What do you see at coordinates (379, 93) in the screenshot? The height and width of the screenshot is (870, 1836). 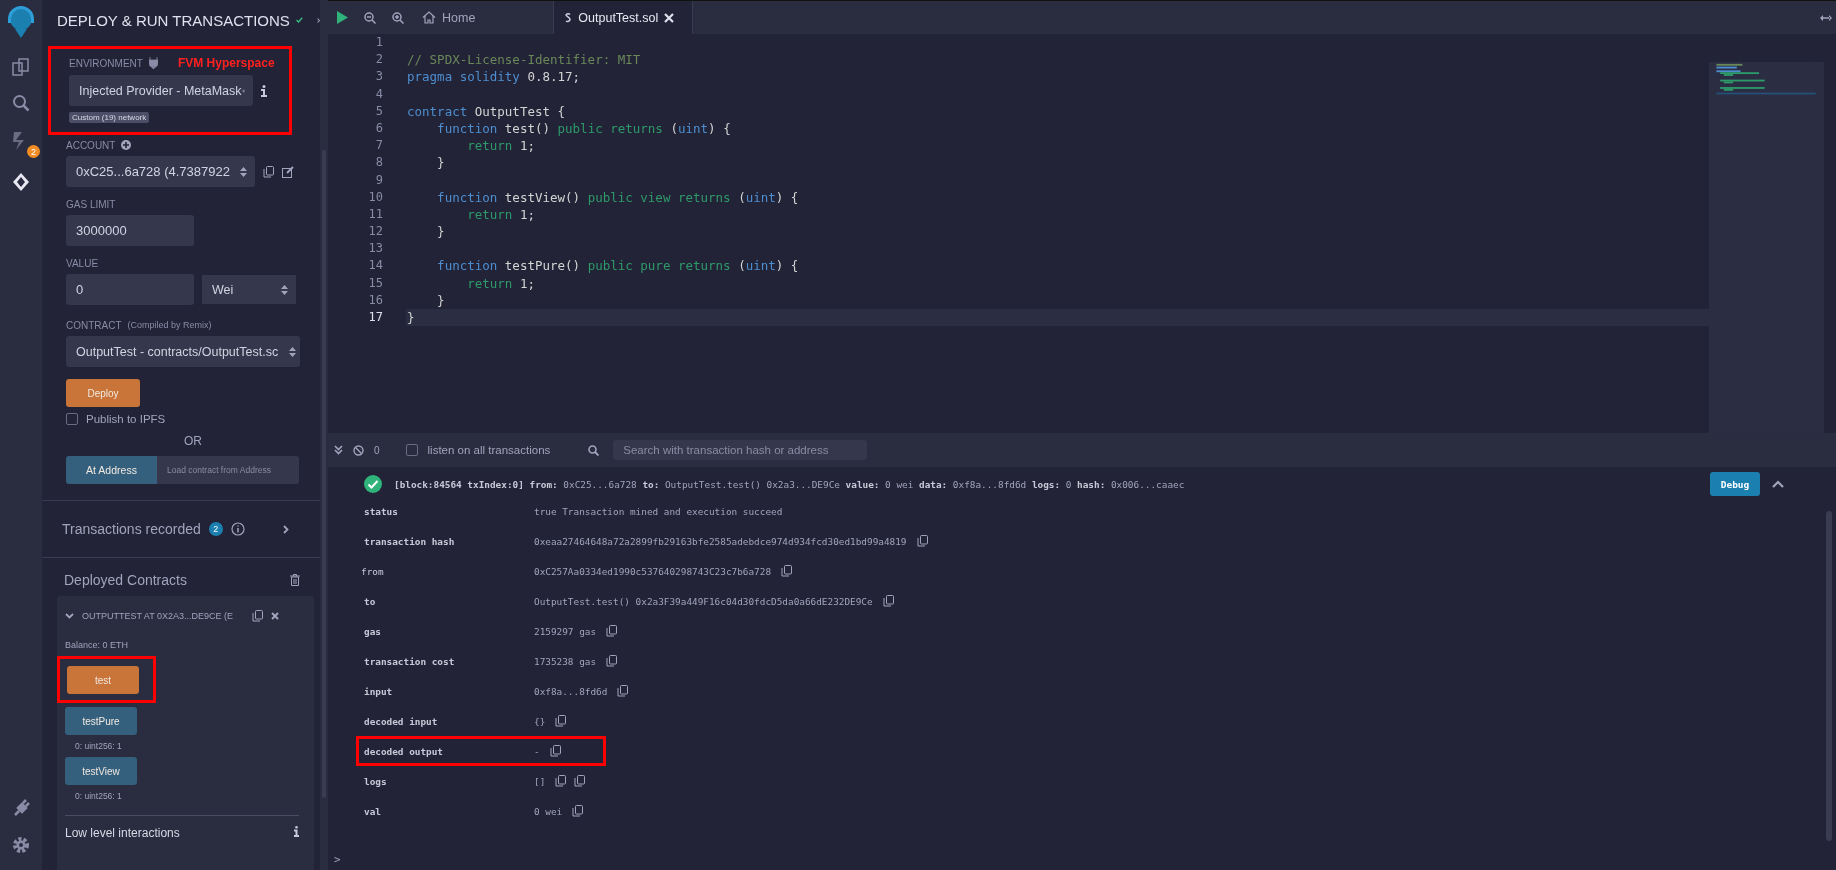 I see `line-number: 4` at bounding box center [379, 93].